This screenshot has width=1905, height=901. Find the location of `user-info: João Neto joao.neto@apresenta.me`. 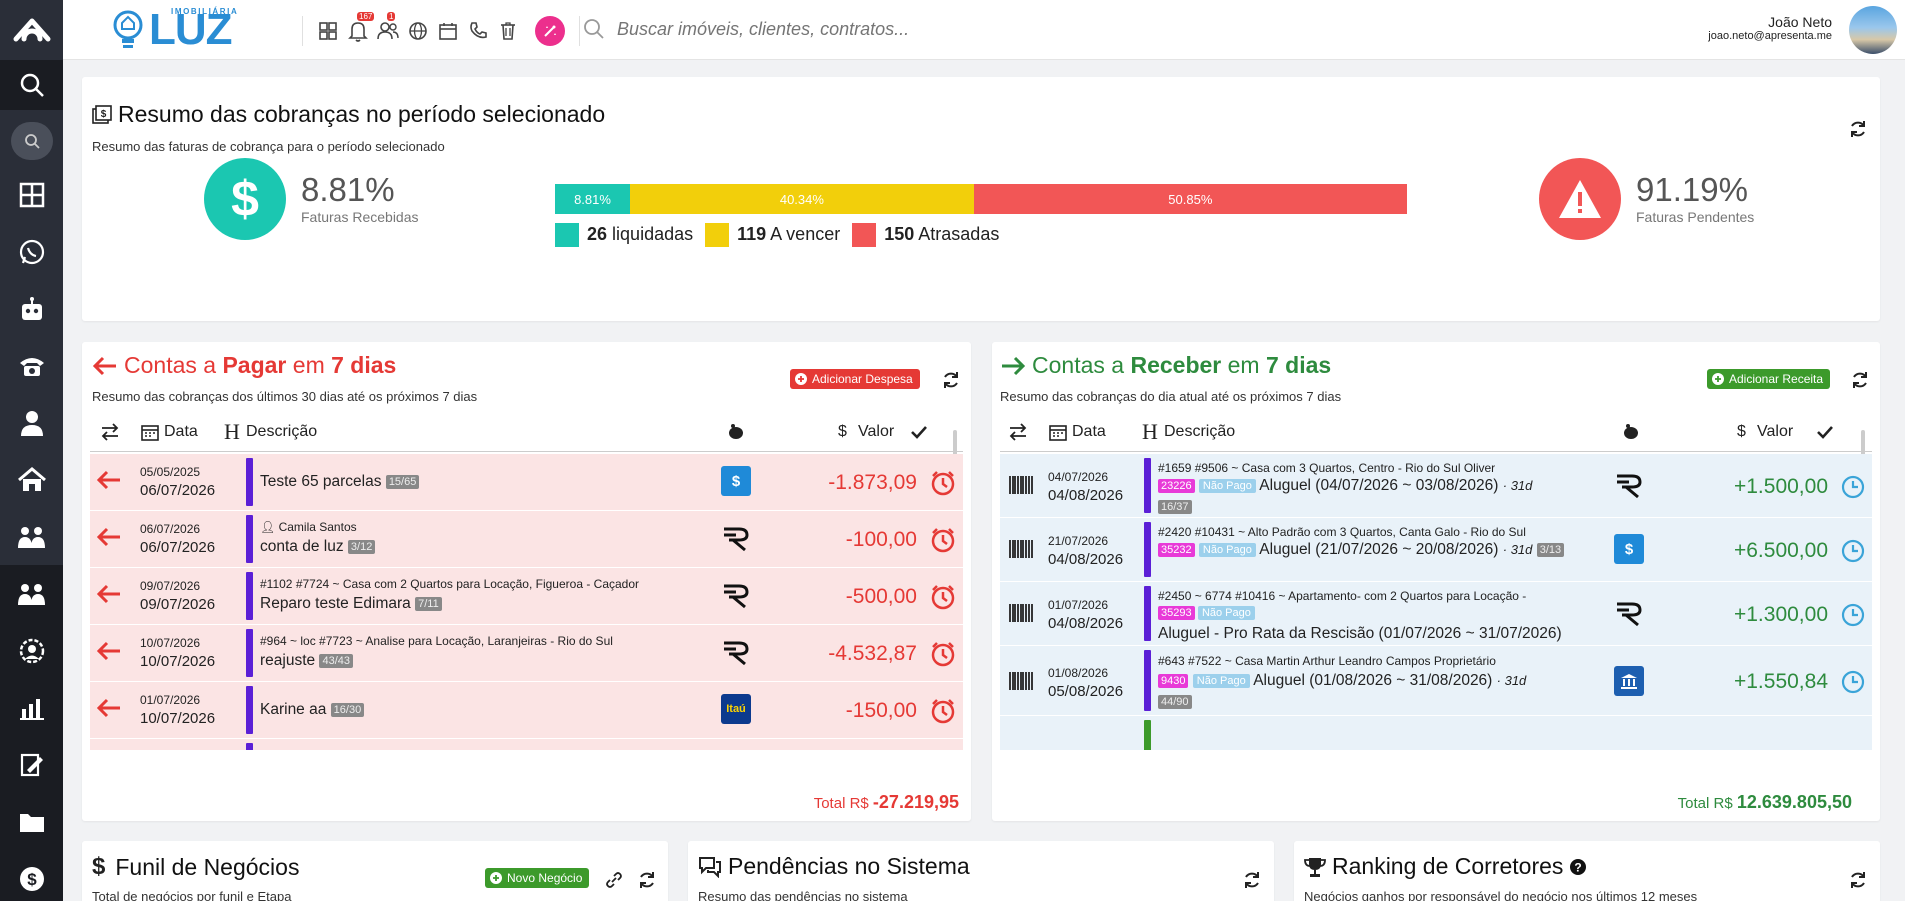

user-info: João Neto joao.neto@apresenta.me is located at coordinates (1770, 28).